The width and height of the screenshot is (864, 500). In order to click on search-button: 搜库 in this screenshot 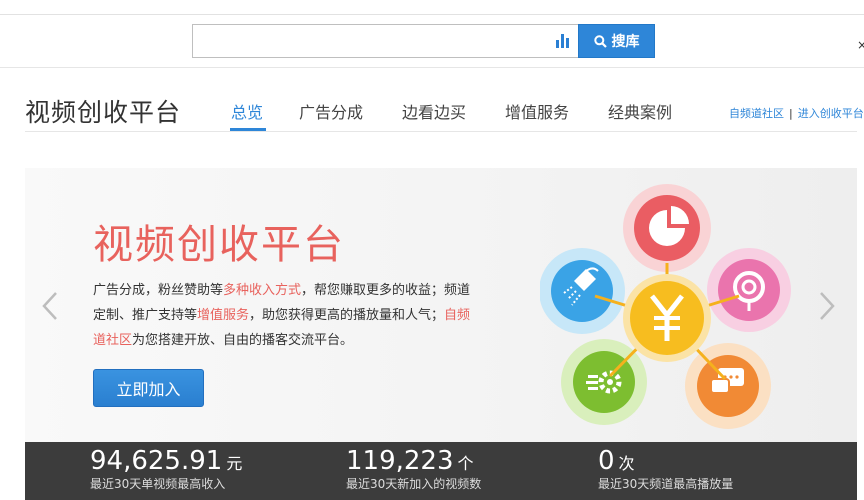, I will do `click(616, 41)`.